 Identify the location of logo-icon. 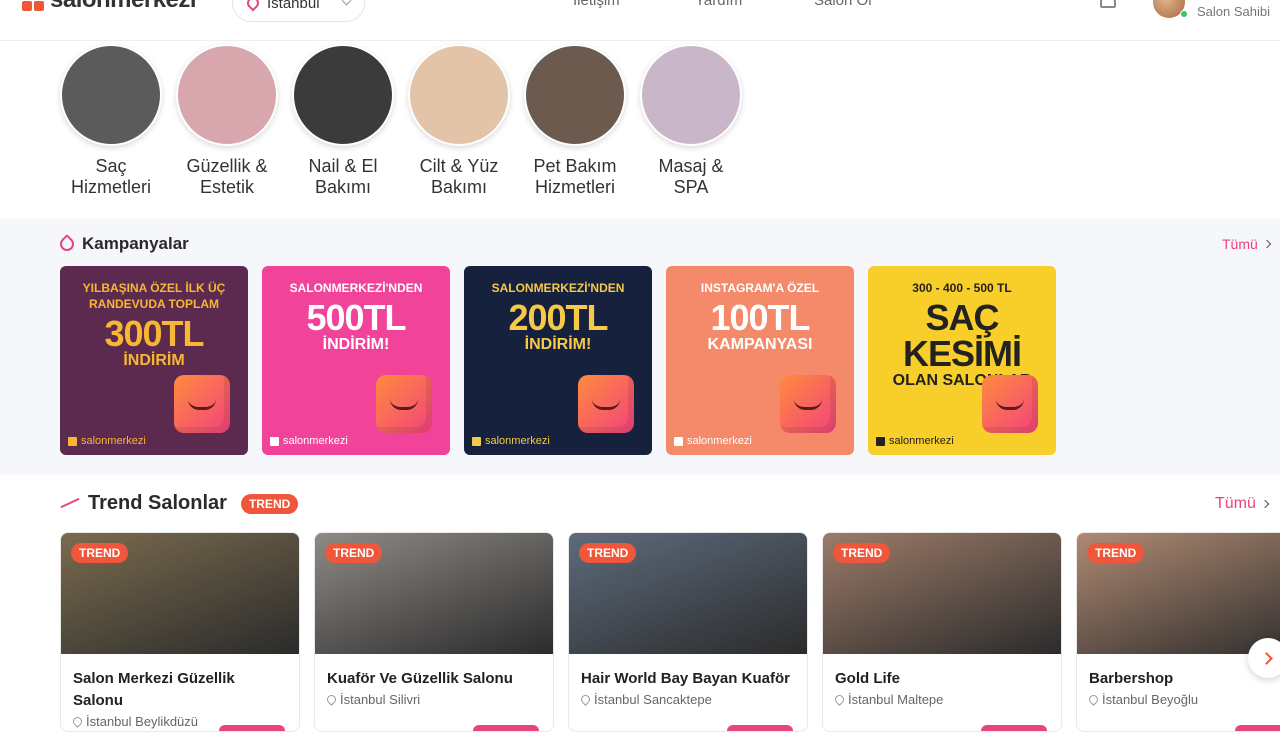
(33, 5).